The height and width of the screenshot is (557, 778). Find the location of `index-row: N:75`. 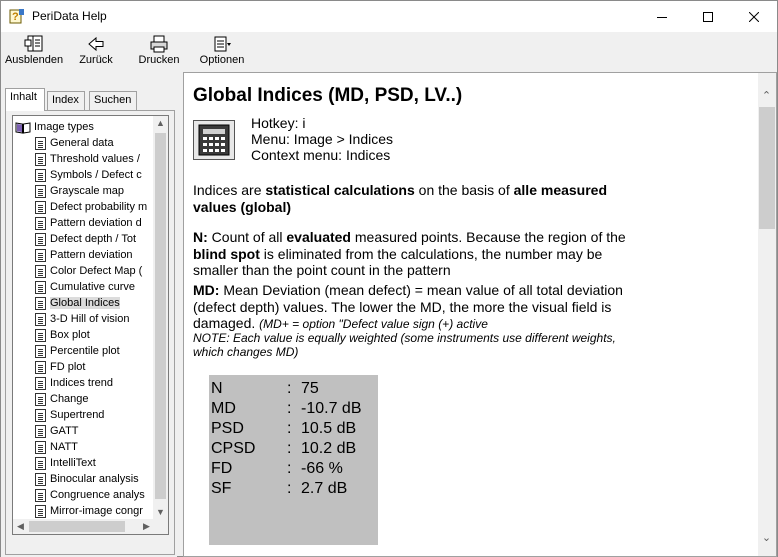

index-row: N:75 is located at coordinates (293, 390).